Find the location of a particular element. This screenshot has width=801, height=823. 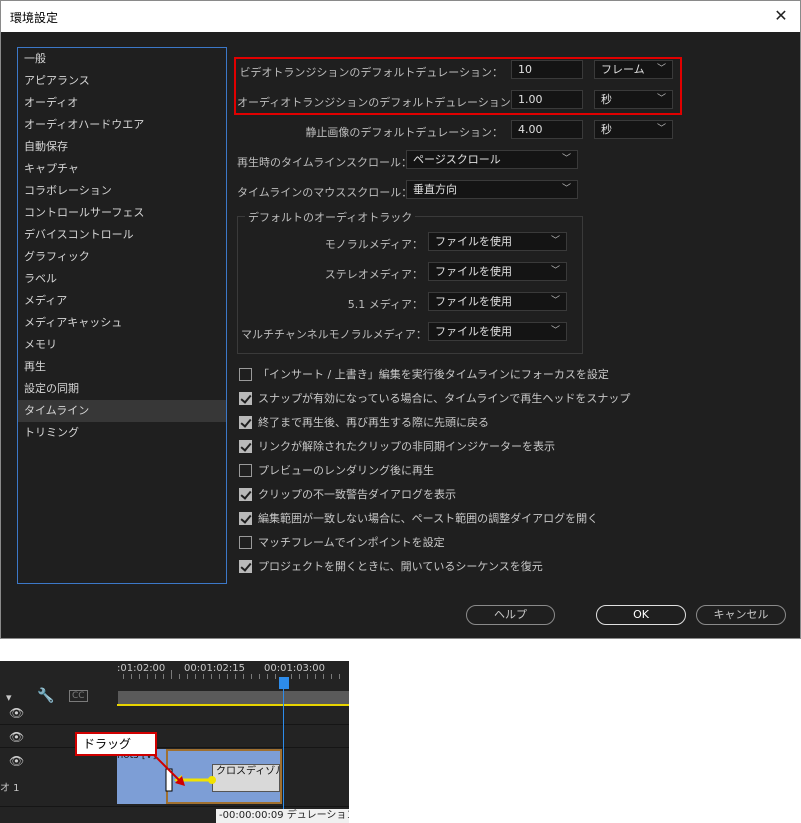

still-image-label: 静止画像のデフォルトデュレーション： is located at coordinates (404, 132).